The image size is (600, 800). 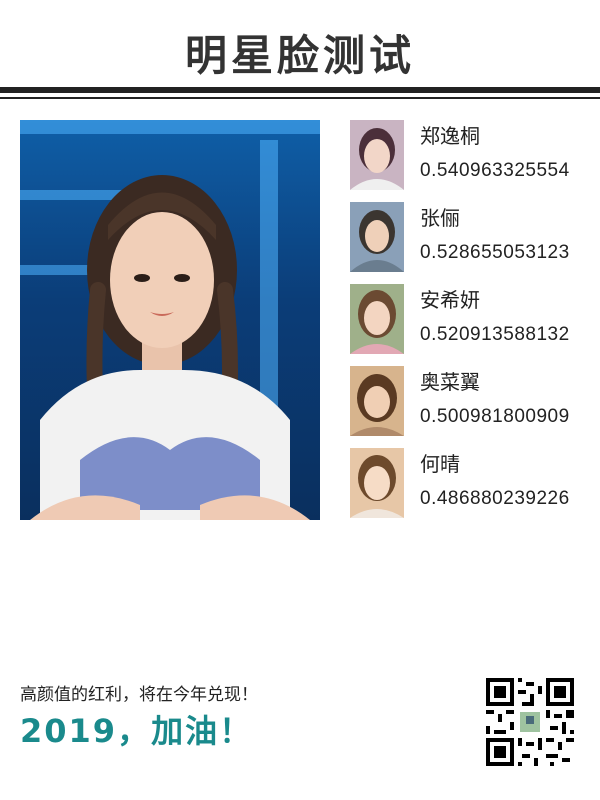 I want to click on match-item: 奥菜翼 0.500981800909, so click(x=470, y=402).